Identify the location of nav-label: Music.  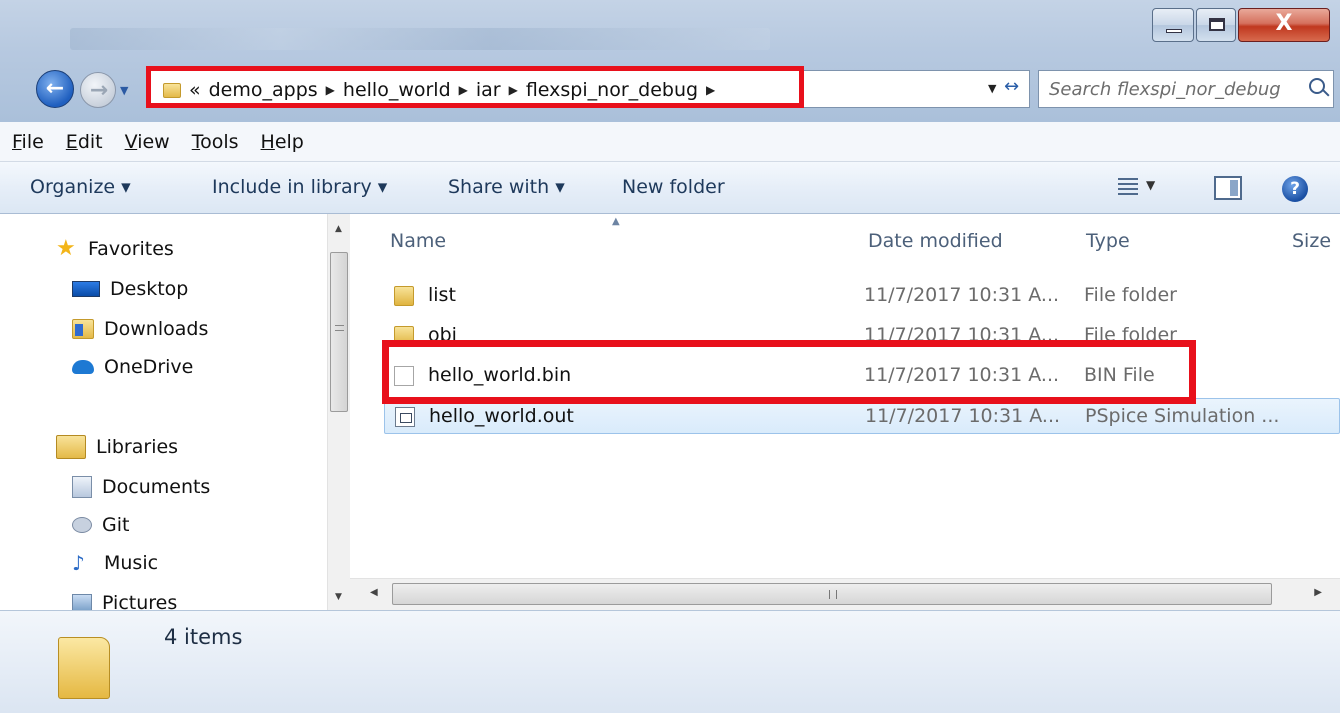
(131, 563).